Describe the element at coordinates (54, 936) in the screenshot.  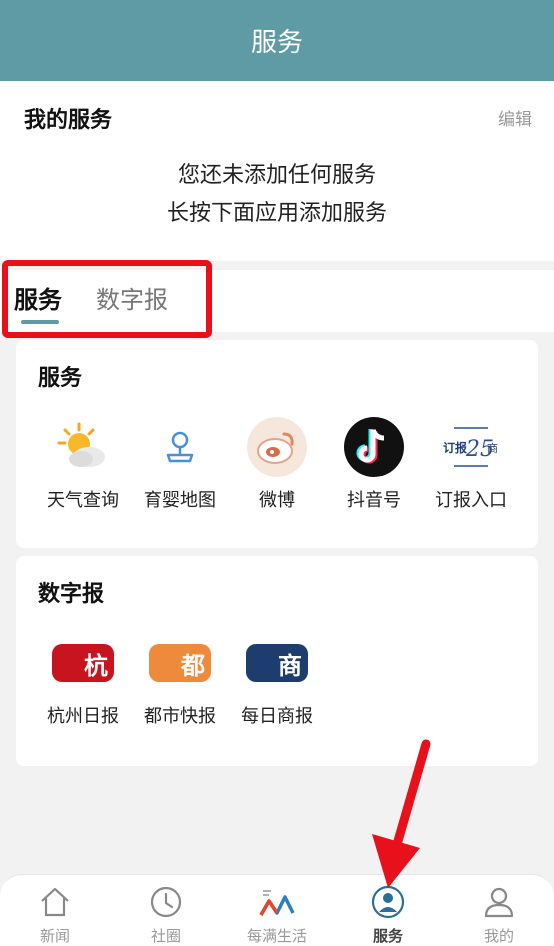
I see `tabbar-label: 新闻` at that location.